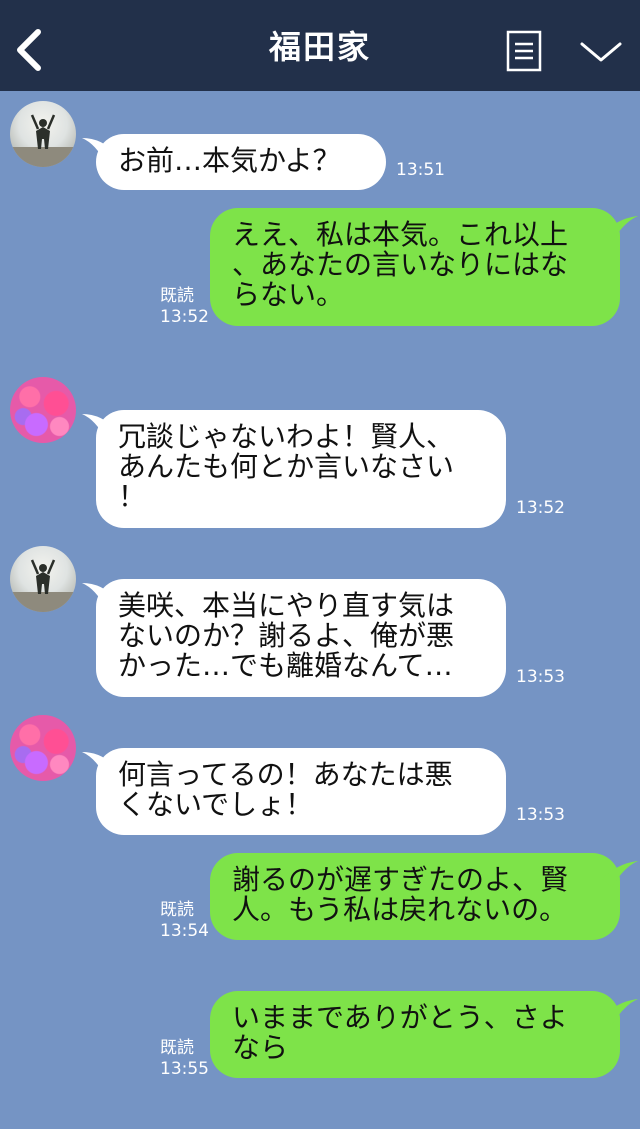  What do you see at coordinates (229, 160) in the screenshot?
I see `message-text: お前…本気かよ？` at bounding box center [229, 160].